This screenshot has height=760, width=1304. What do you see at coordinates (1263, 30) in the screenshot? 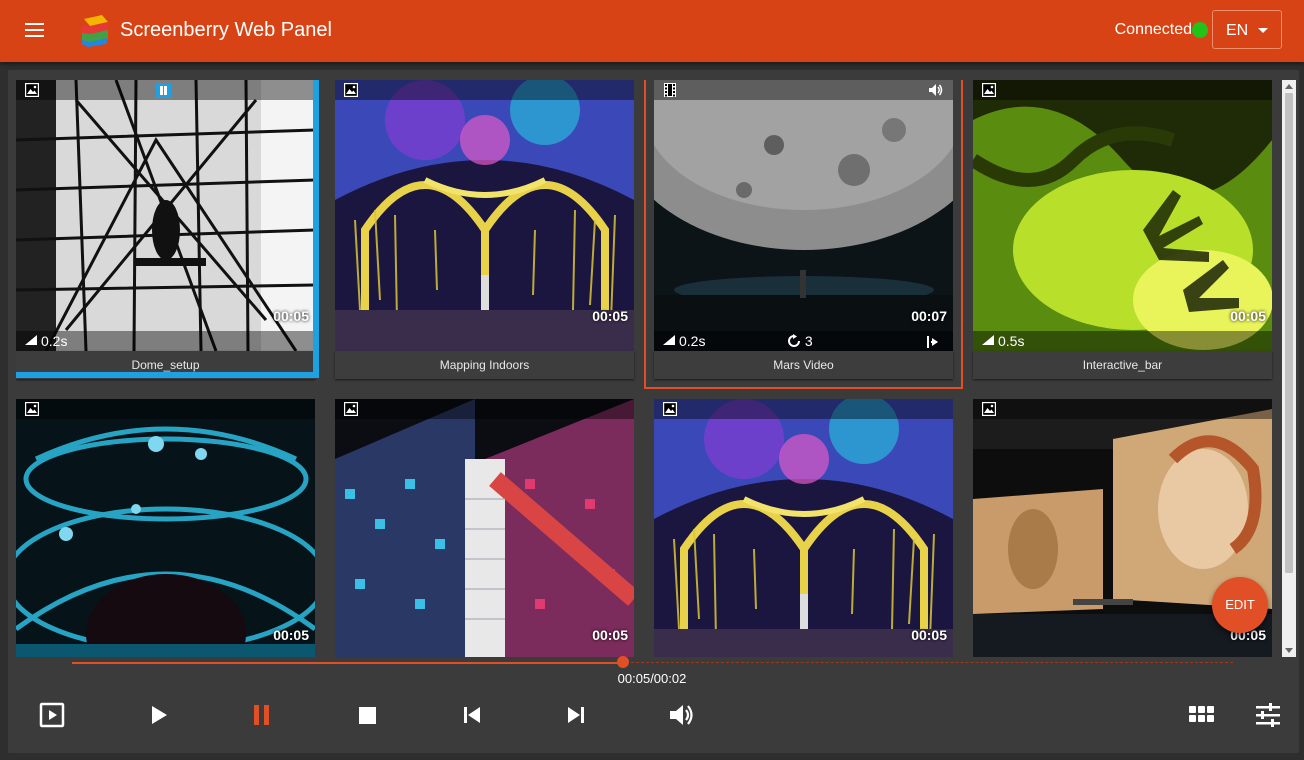
I see `caret-down-icon` at bounding box center [1263, 30].